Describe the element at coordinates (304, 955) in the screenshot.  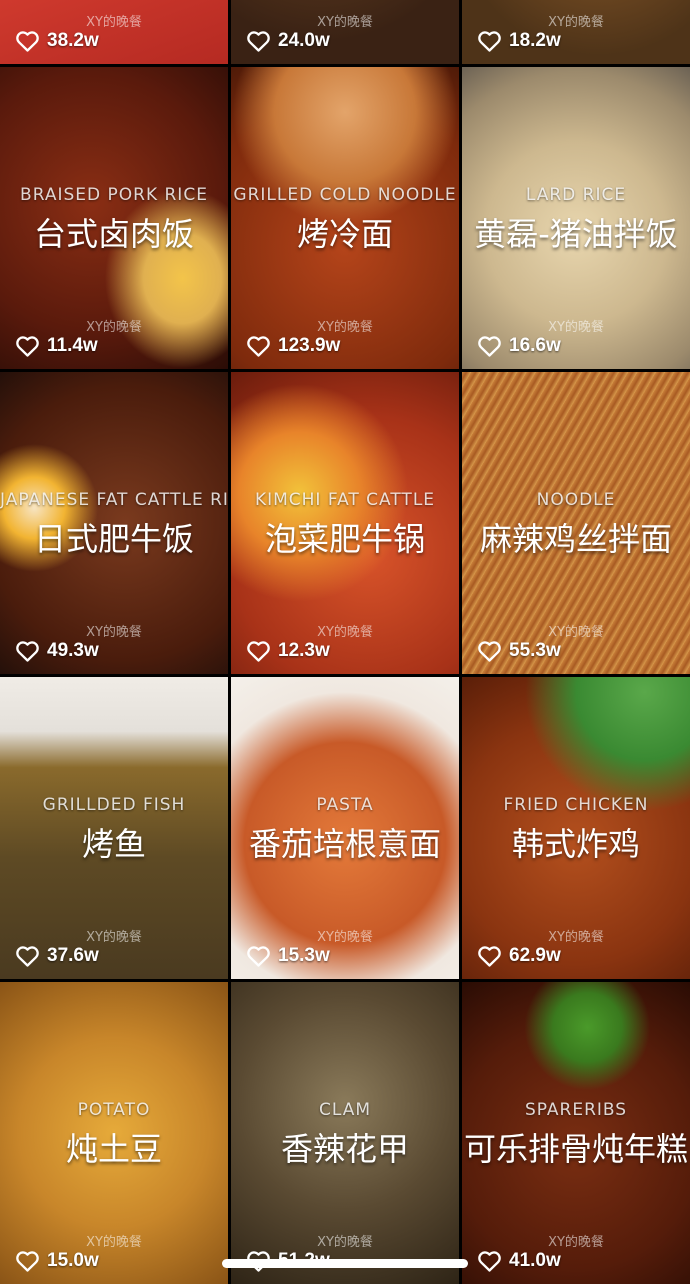
I see `like-count-value: 15.3w` at that location.